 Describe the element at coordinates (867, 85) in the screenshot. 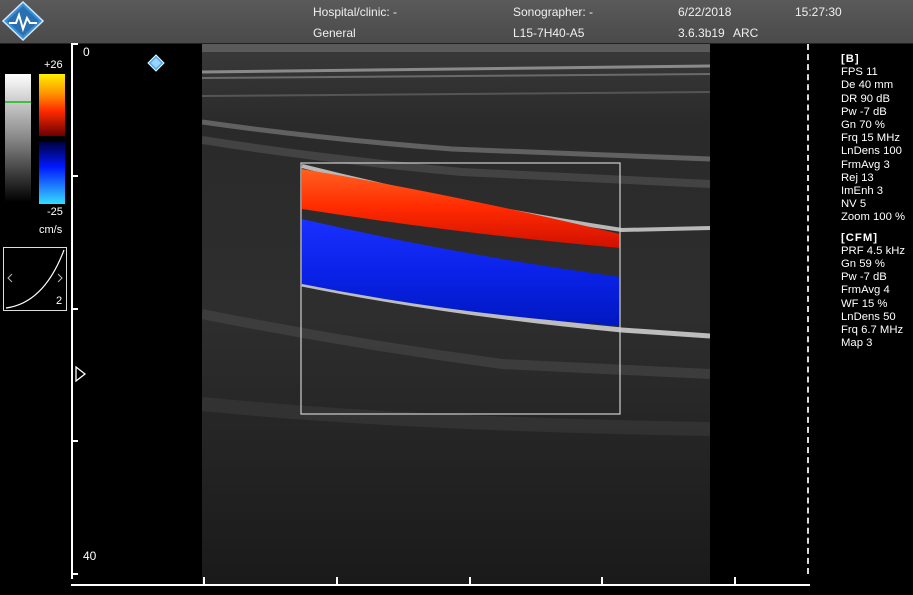

I see `b-param: De 40 mm` at that location.